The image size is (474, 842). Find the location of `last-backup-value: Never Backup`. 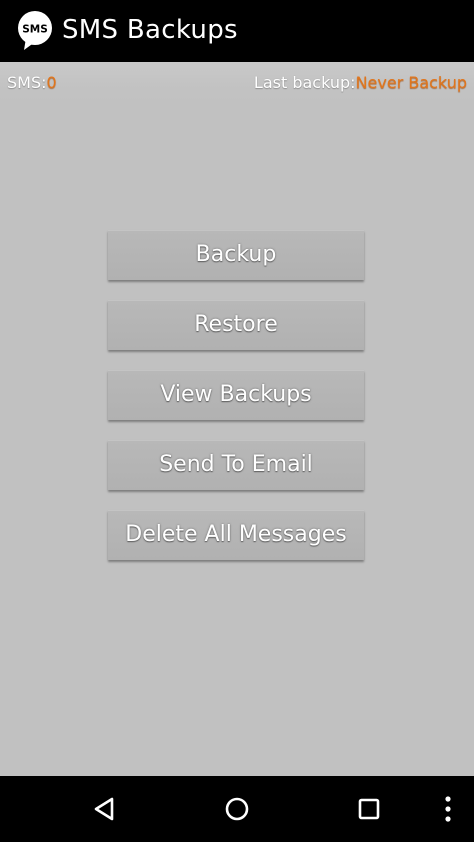

last-backup-value: Never Backup is located at coordinates (411, 82).